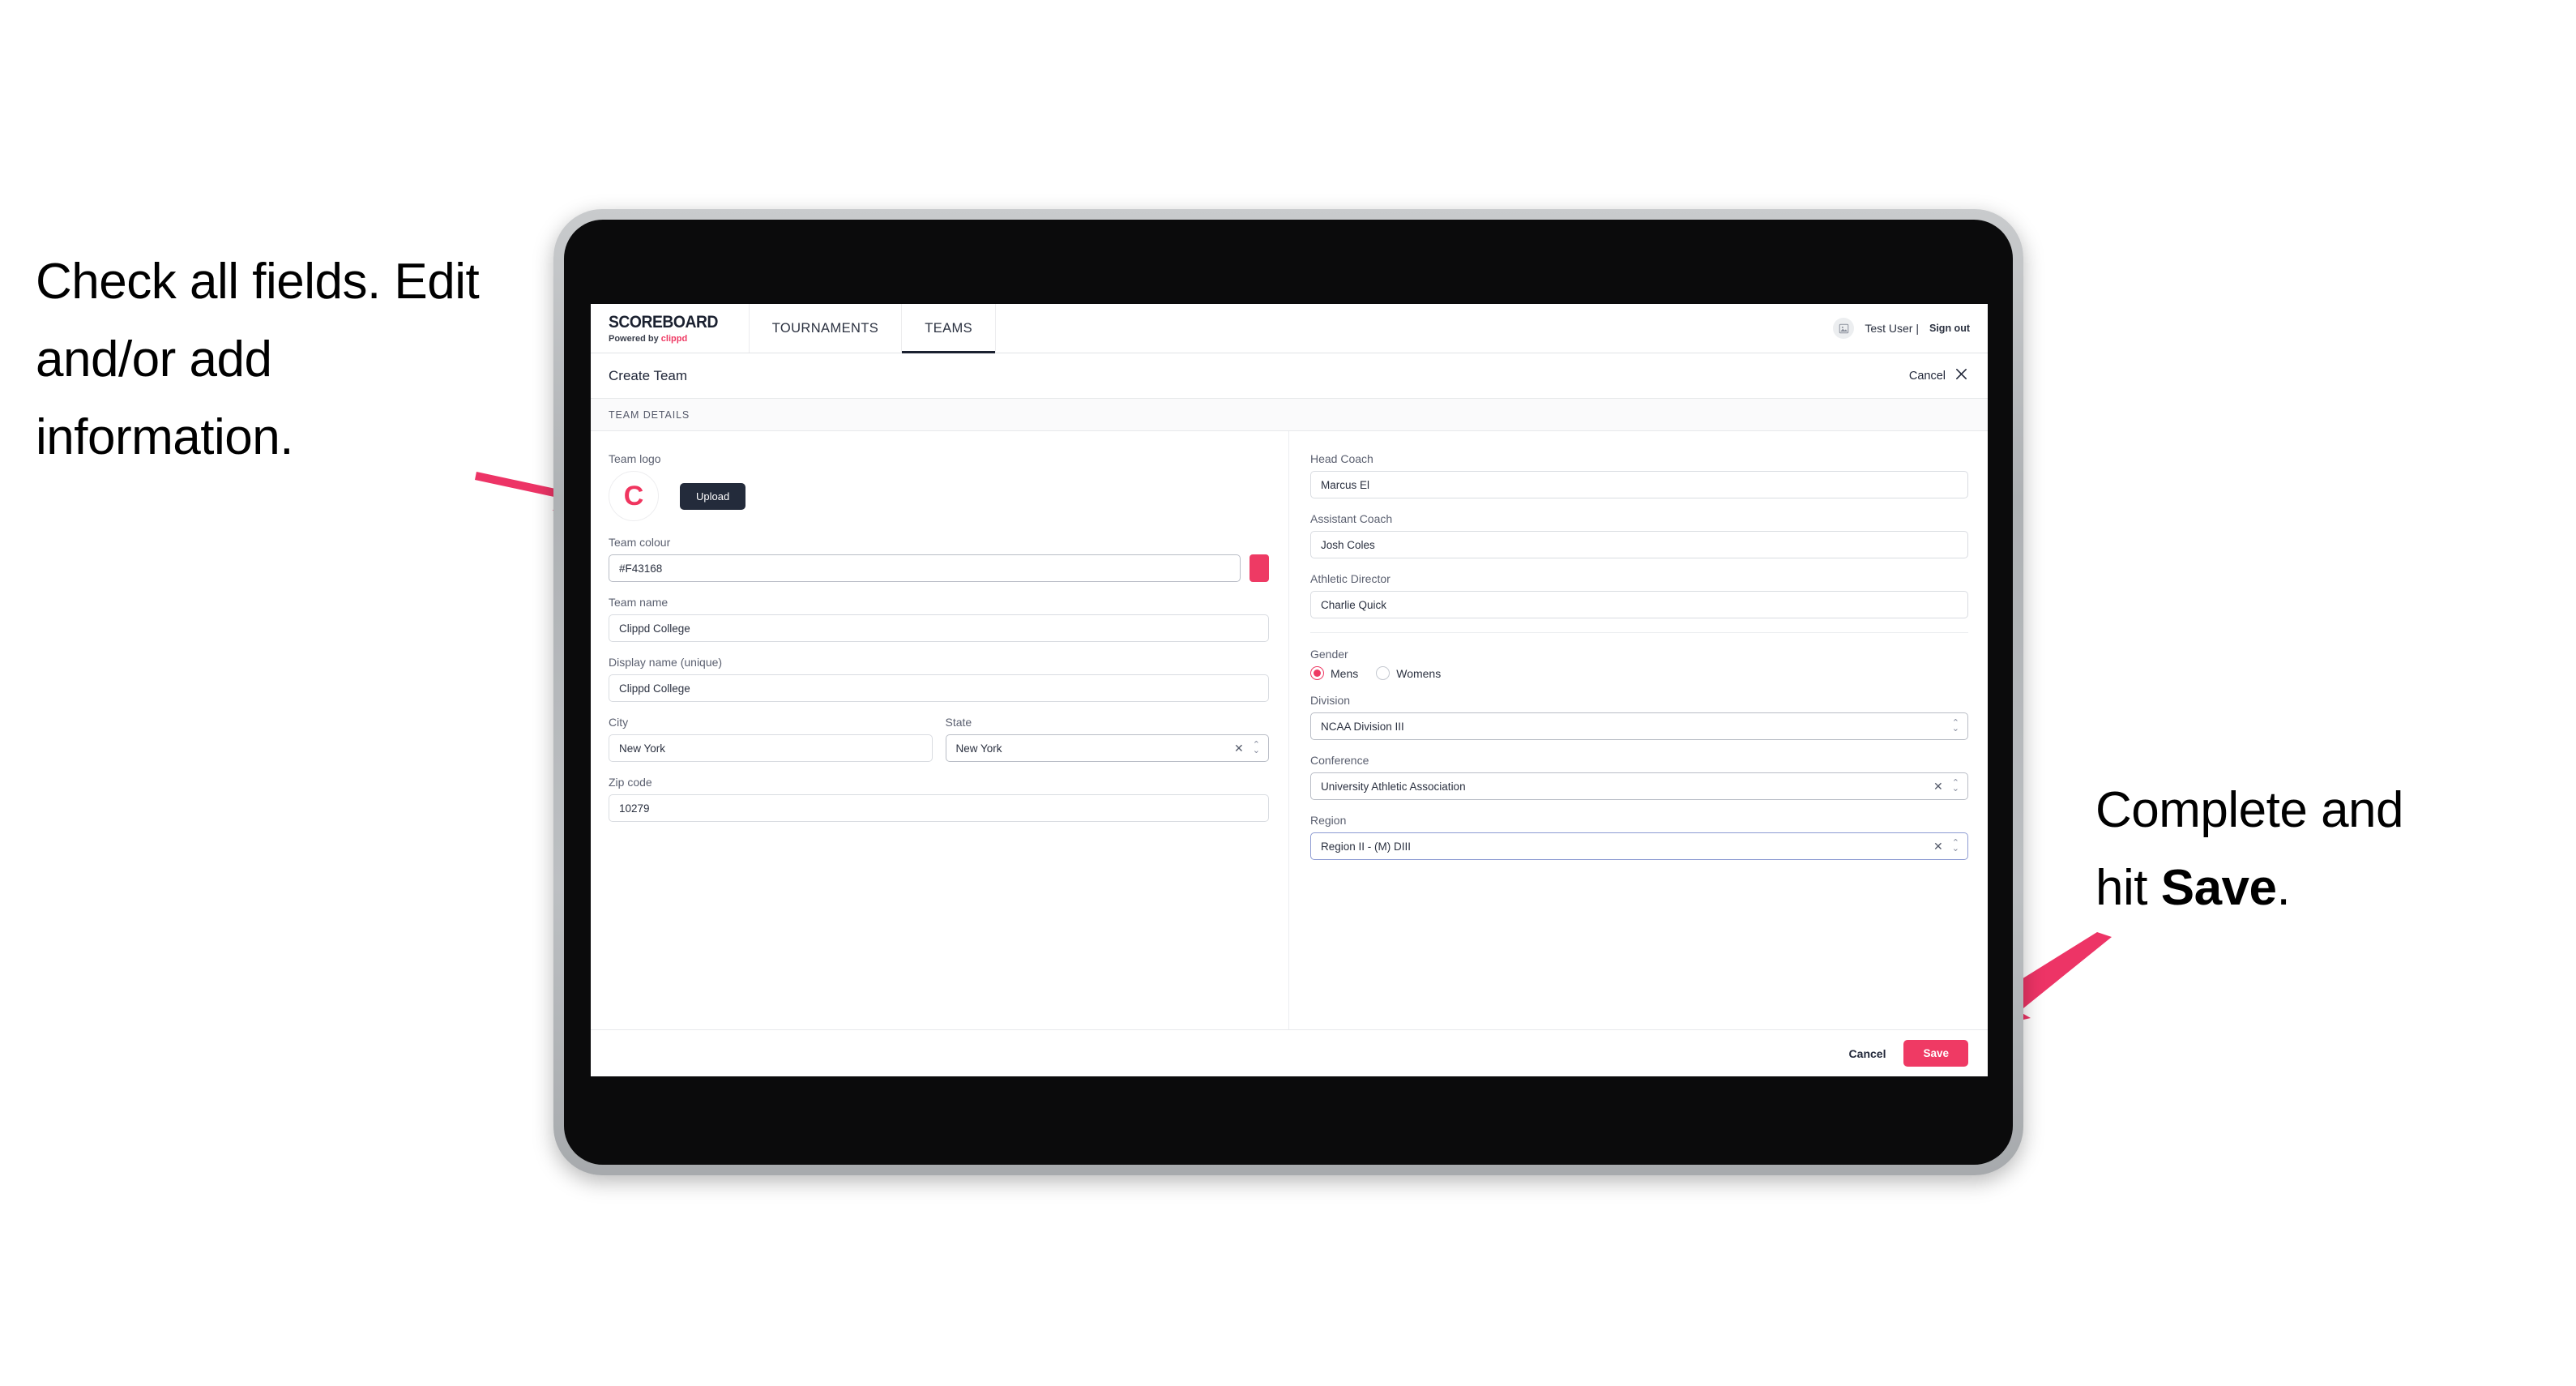  I want to click on radio-icon-mens, so click(1317, 673).